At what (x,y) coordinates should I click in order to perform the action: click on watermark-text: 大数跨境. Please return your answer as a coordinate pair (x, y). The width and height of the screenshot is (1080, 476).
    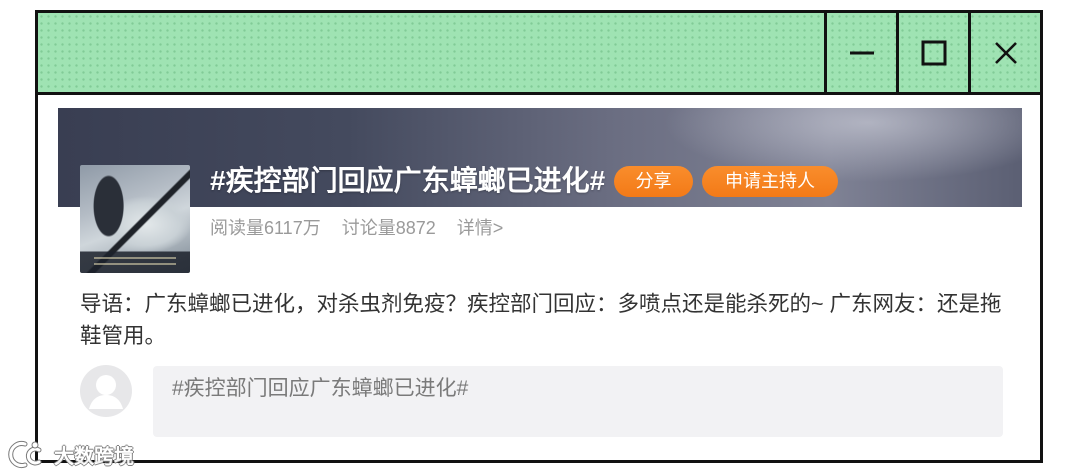
    Looking at the image, I should click on (94, 456).